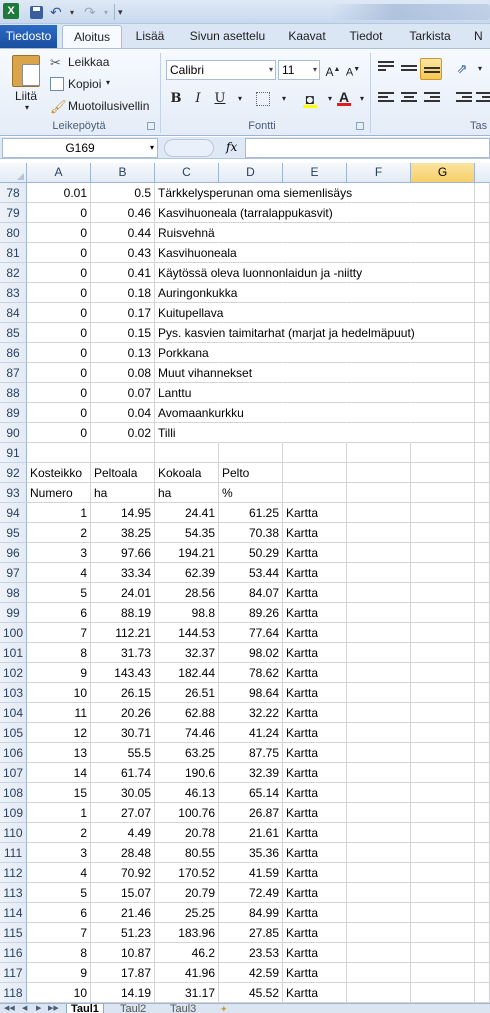 The width and height of the screenshot is (490, 1013). I want to click on row-header: 104, so click(13, 713).